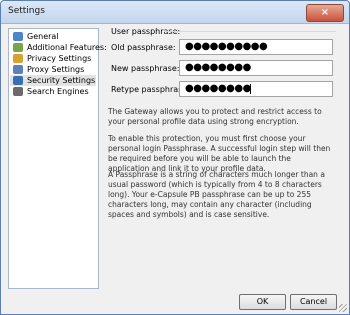  What do you see at coordinates (18, 91) in the screenshot?
I see `search-icon` at bounding box center [18, 91].